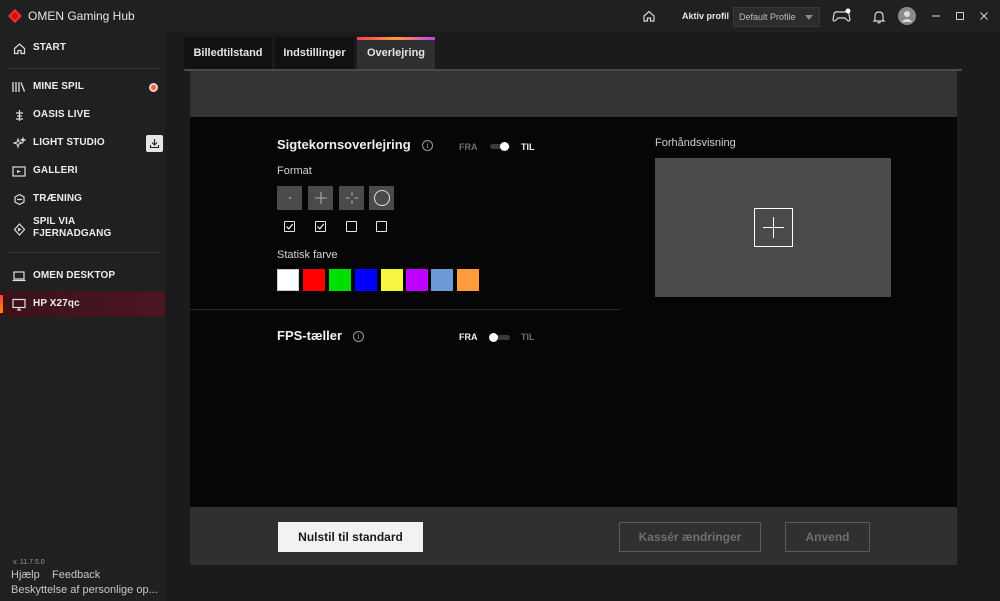  What do you see at coordinates (153, 87) in the screenshot?
I see `notification-badge` at bounding box center [153, 87].